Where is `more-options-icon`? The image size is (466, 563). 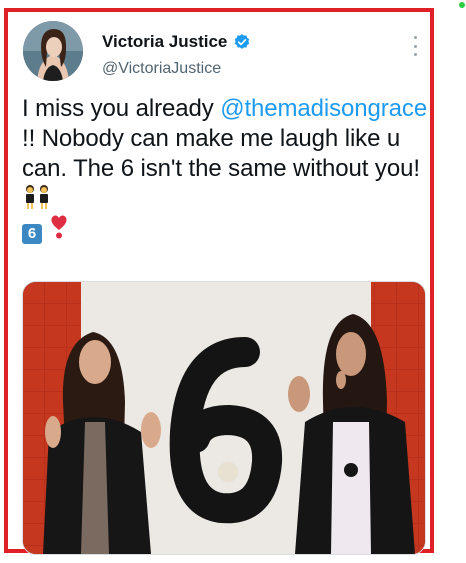
more-options-icon is located at coordinates (415, 46).